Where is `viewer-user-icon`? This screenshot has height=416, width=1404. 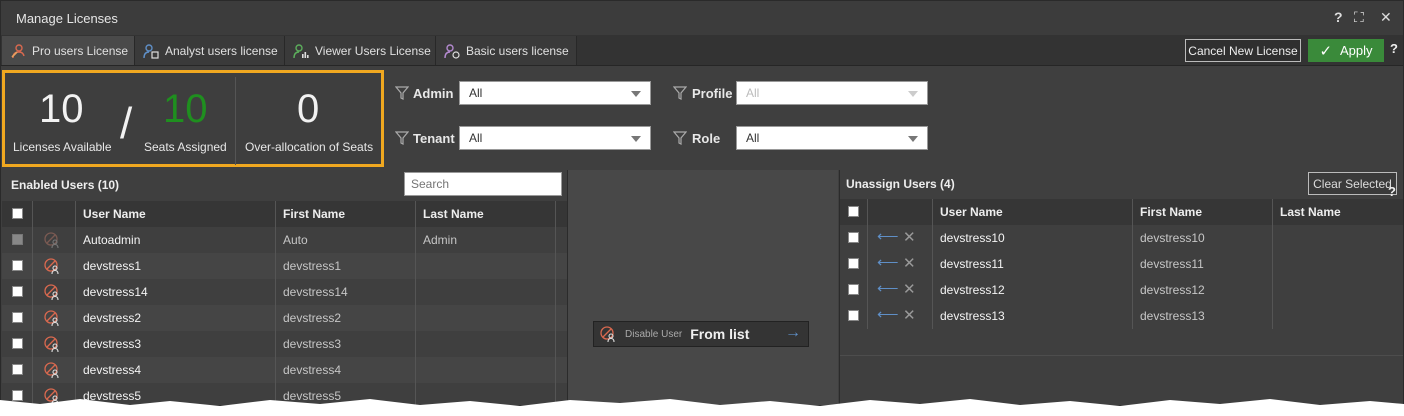 viewer-user-icon is located at coordinates (301, 50).